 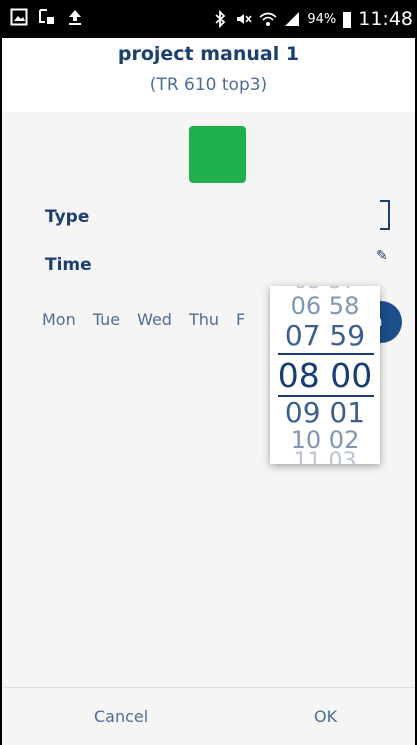 What do you see at coordinates (75, 17) in the screenshot?
I see `upload-icon` at bounding box center [75, 17].